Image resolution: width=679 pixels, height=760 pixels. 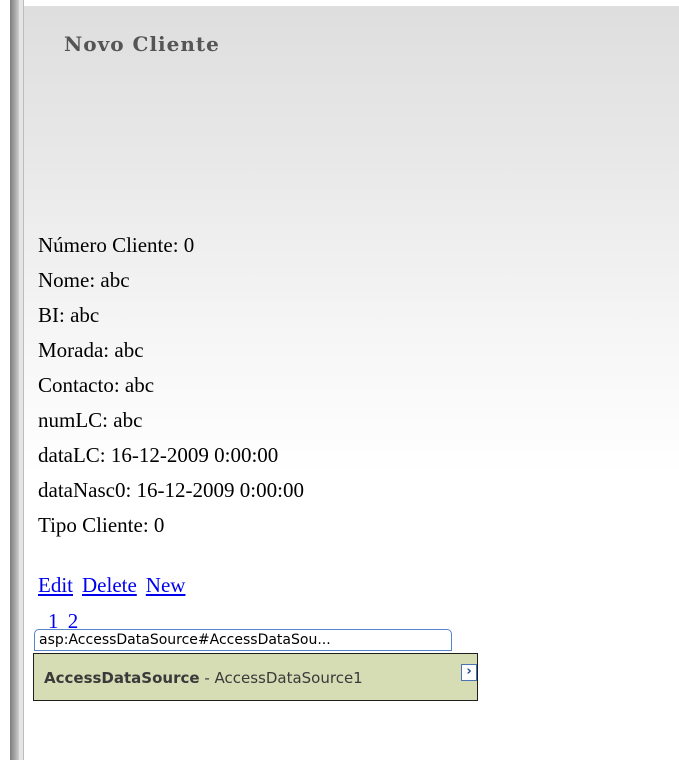 What do you see at coordinates (55, 585) in the screenshot?
I see `edit-link: Edit` at bounding box center [55, 585].